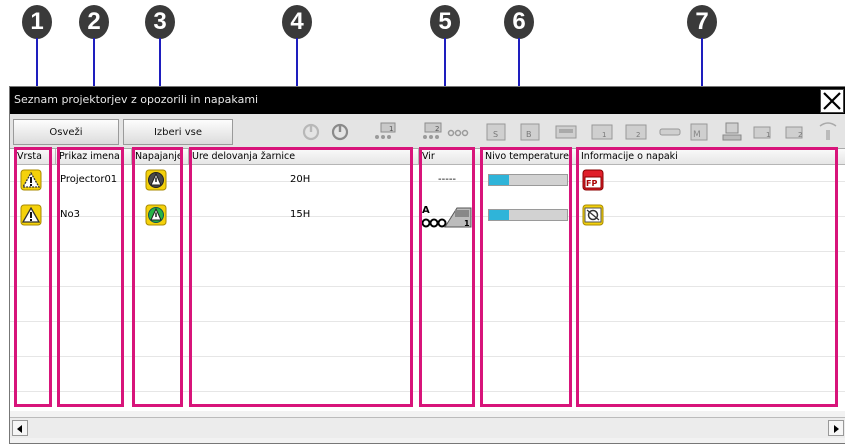 The height and width of the screenshot is (444, 845). I want to click on toolbar: Osveži Izberi vse 1 2 S B 1 2 M 1 2, so click(427, 131).